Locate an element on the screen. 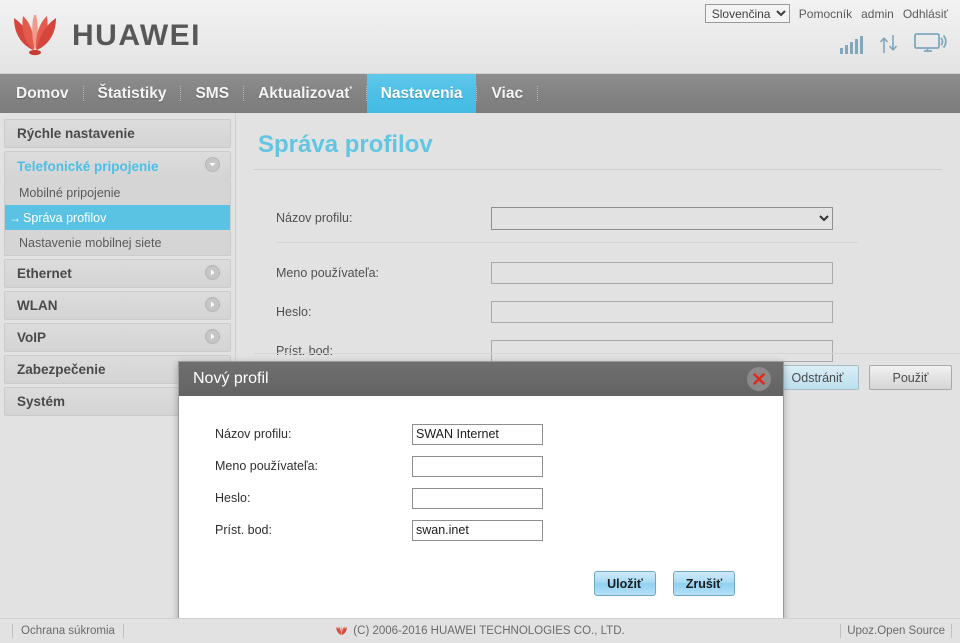 The width and height of the screenshot is (960, 643). form-divider is located at coordinates (567, 242).